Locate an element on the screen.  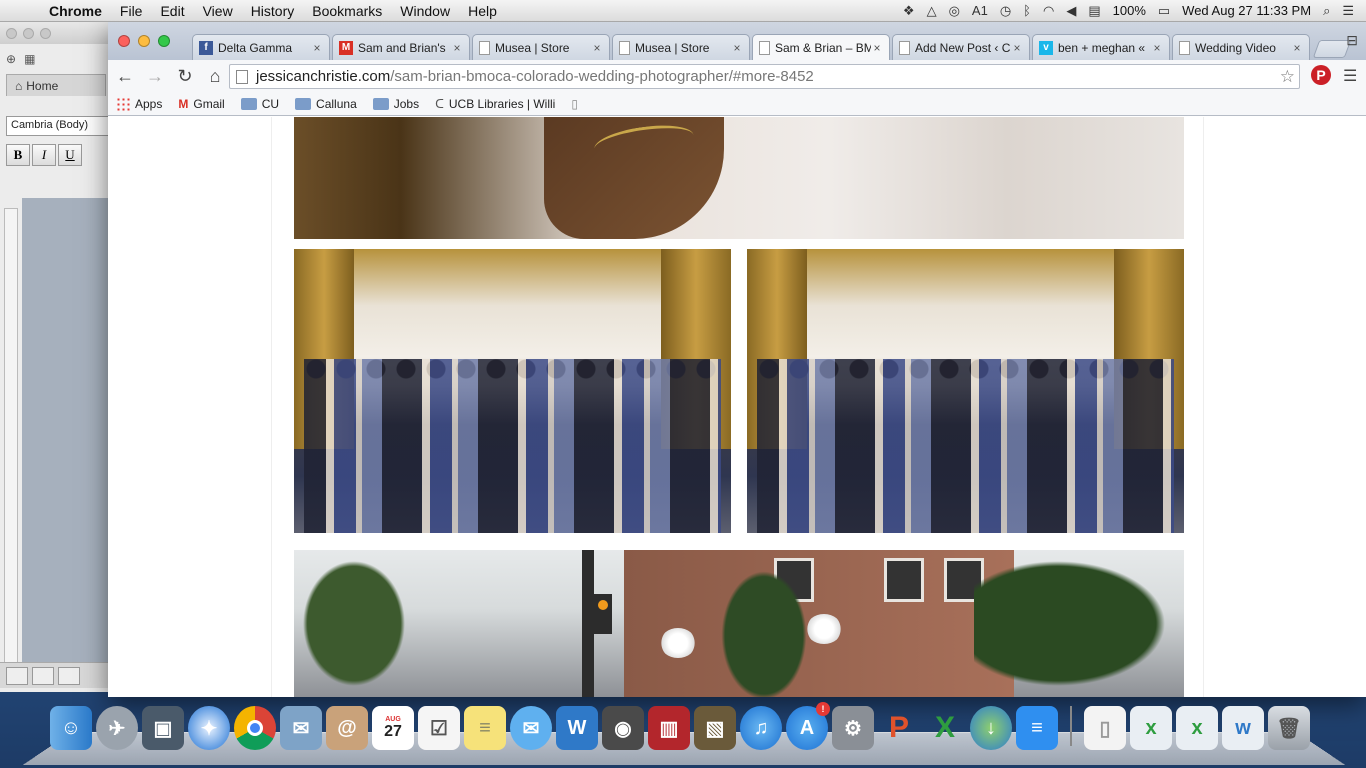
bookmark-star-icon: ☆ is located at coordinates (1287, 77).